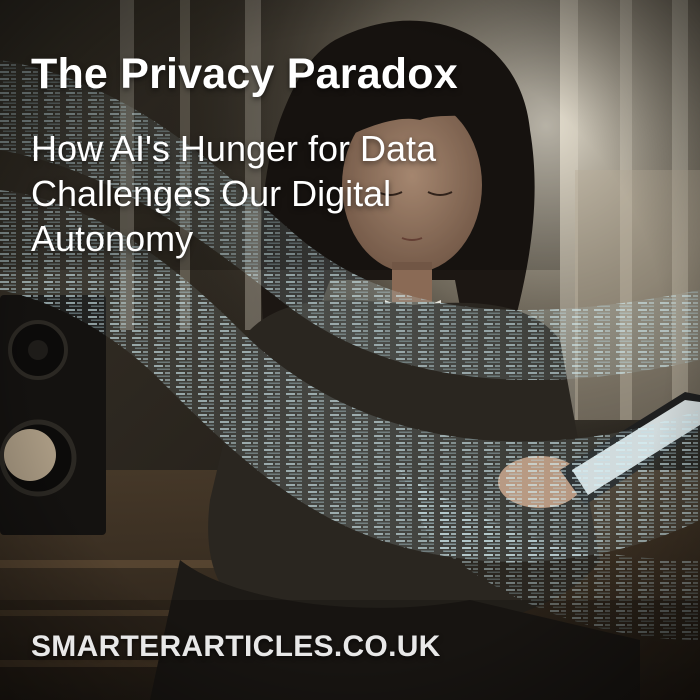  Describe the element at coordinates (244, 74) in the screenshot. I see `page-title: The Privacy Paradox` at that location.